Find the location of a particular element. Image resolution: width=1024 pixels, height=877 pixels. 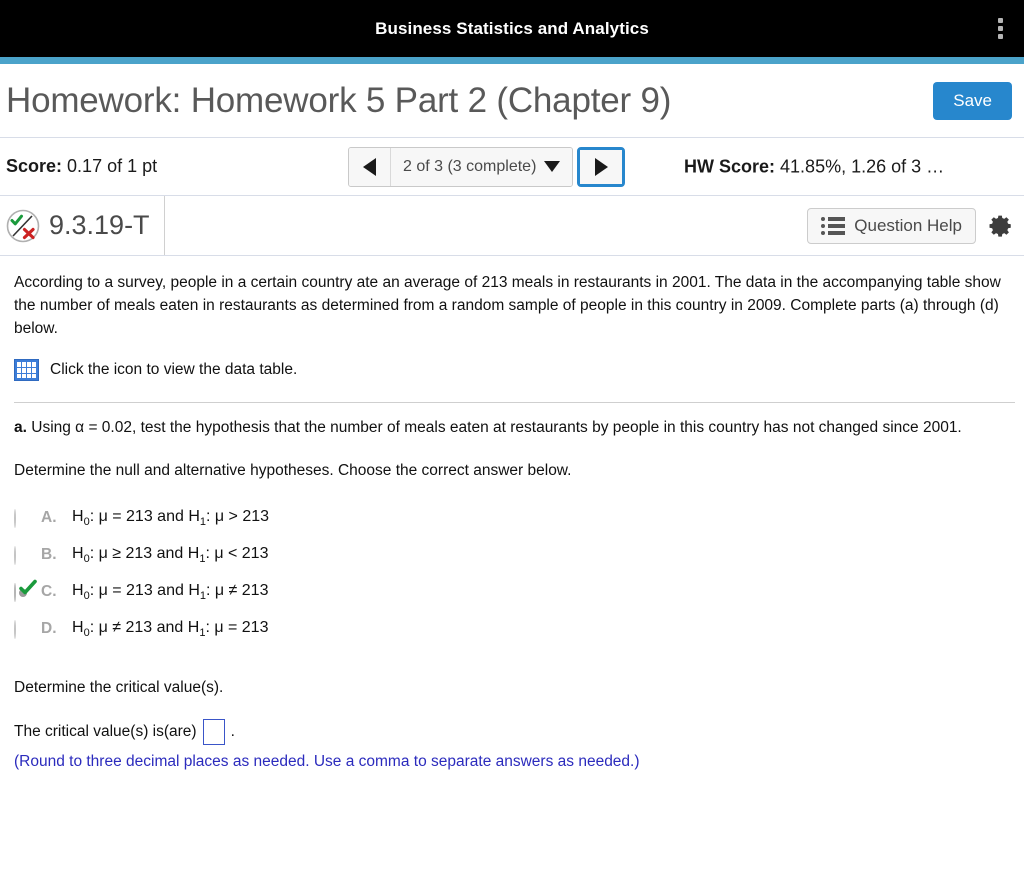

option-b: B. H0: μ ≥ 213 and H1: μ < 213 is located at coordinates (512, 562).